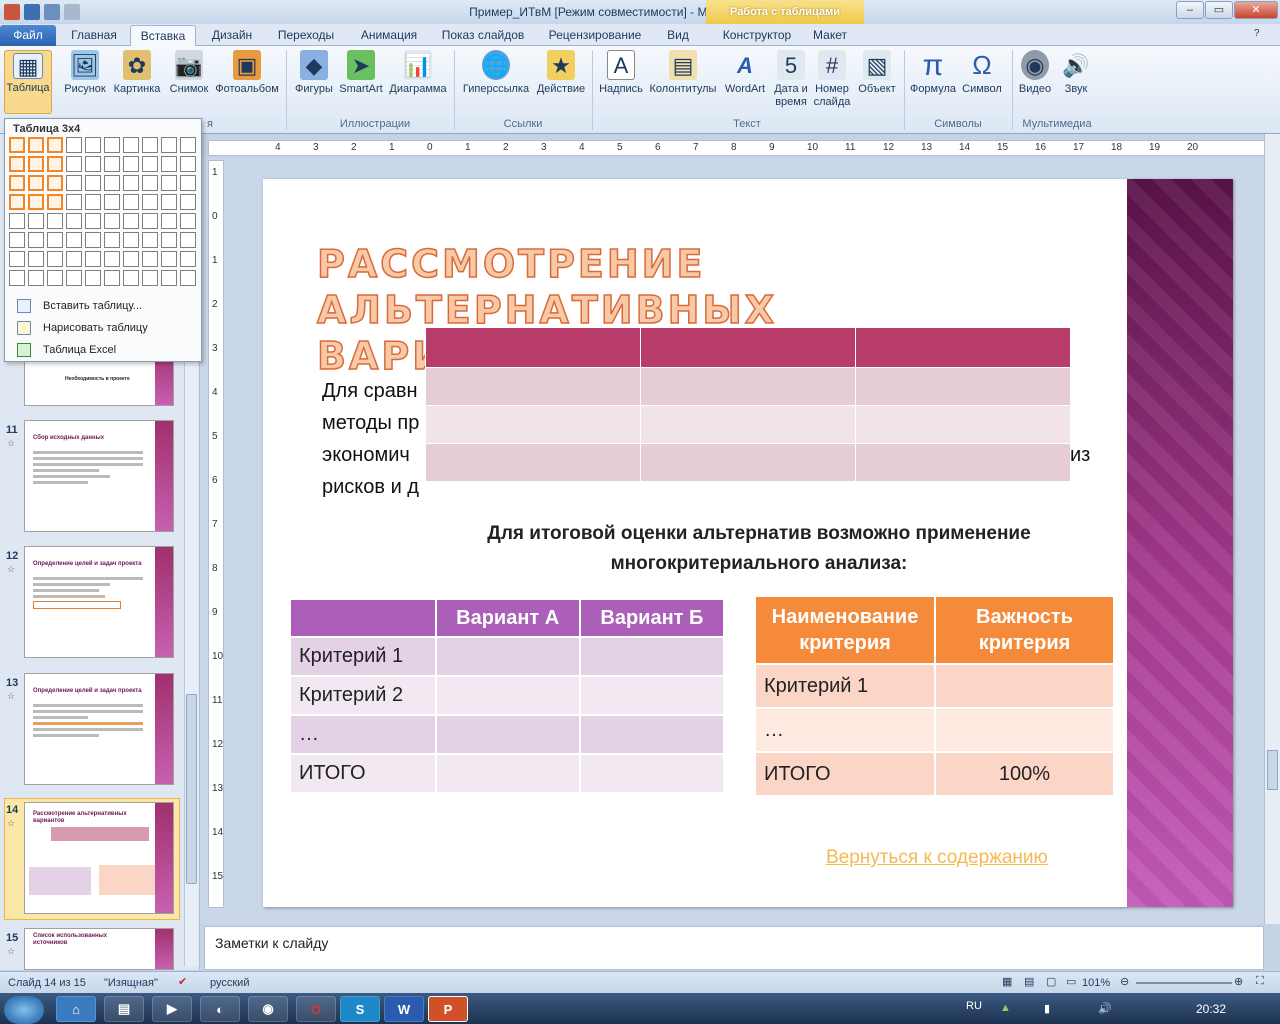 Image resolution: width=1280 pixels, height=1024 pixels. What do you see at coordinates (1184, 983) in the screenshot?
I see `zoom-slider` at bounding box center [1184, 983].